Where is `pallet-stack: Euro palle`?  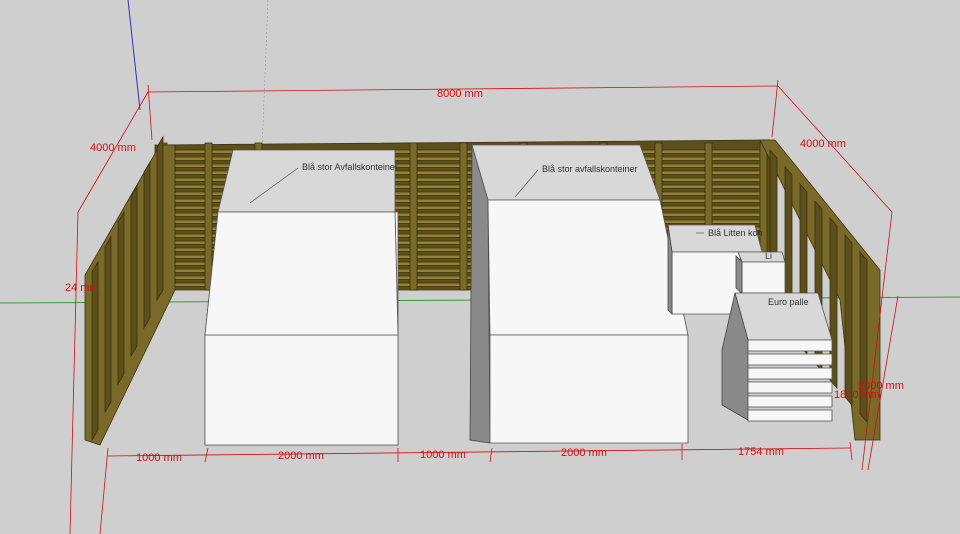 pallet-stack: Euro palle is located at coordinates (777, 357).